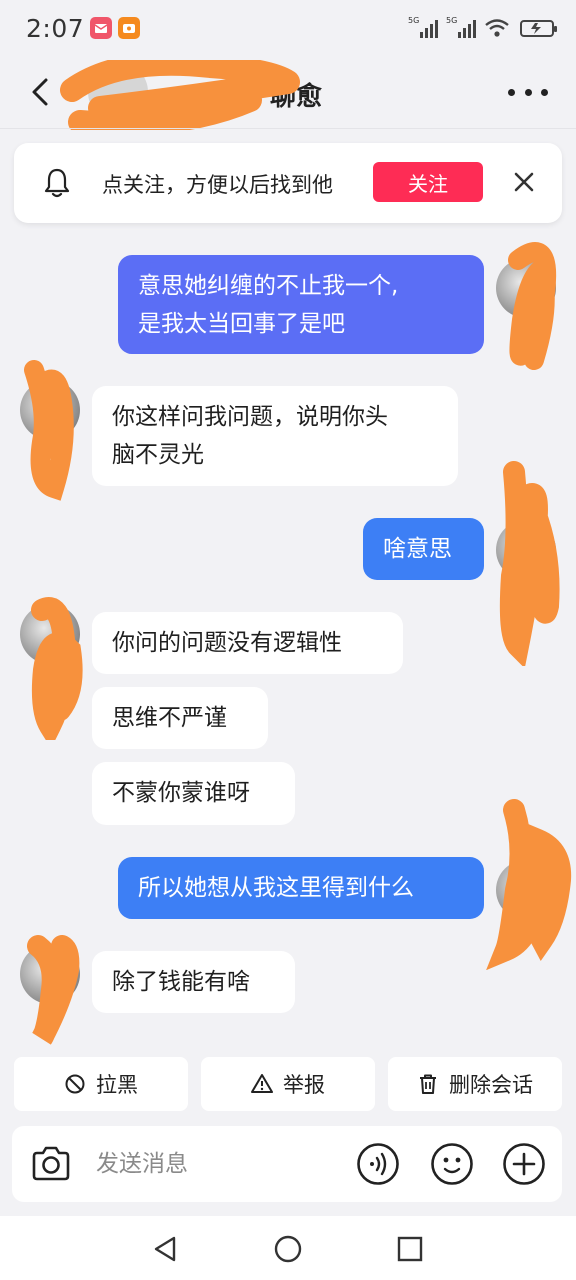 This screenshot has width=576, height=1280. What do you see at coordinates (428, 1084) in the screenshot?
I see `trash-icon` at bounding box center [428, 1084].